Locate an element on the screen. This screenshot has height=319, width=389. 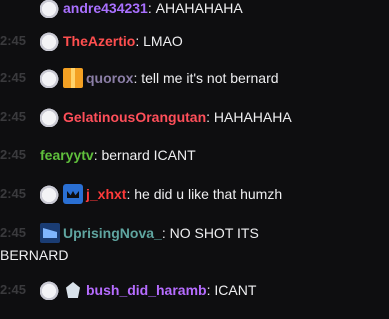
prime-badge-icon is located at coordinates (50, 233).